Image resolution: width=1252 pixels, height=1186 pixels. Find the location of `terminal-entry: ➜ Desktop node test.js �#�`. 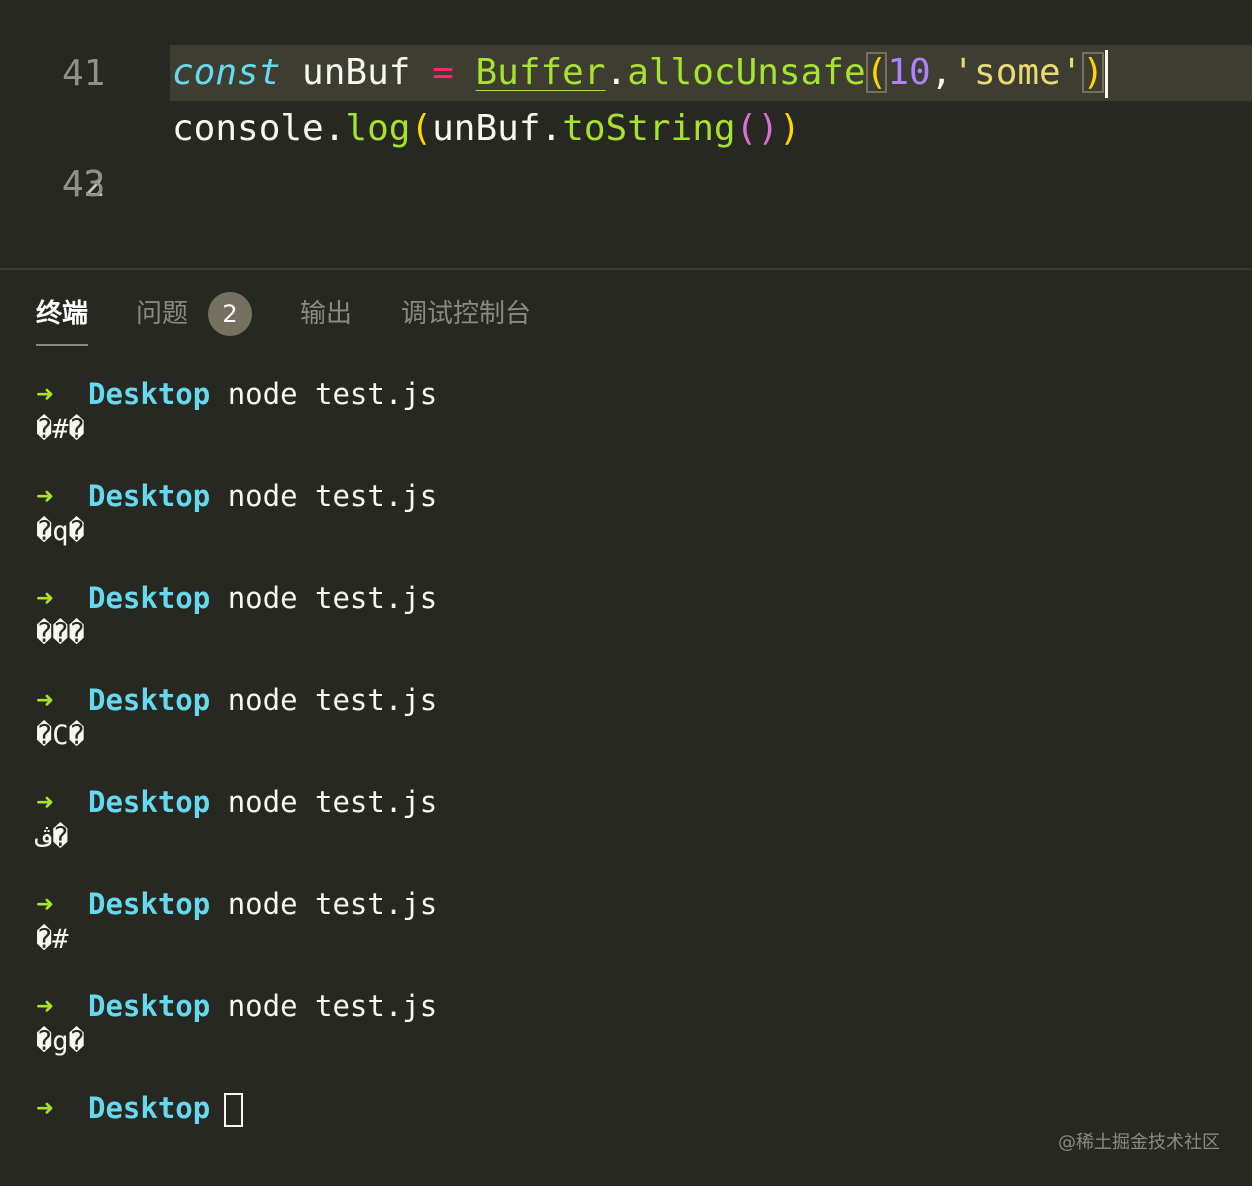

terminal-entry: ➜ Desktop node test.js �#� is located at coordinates (626, 422).